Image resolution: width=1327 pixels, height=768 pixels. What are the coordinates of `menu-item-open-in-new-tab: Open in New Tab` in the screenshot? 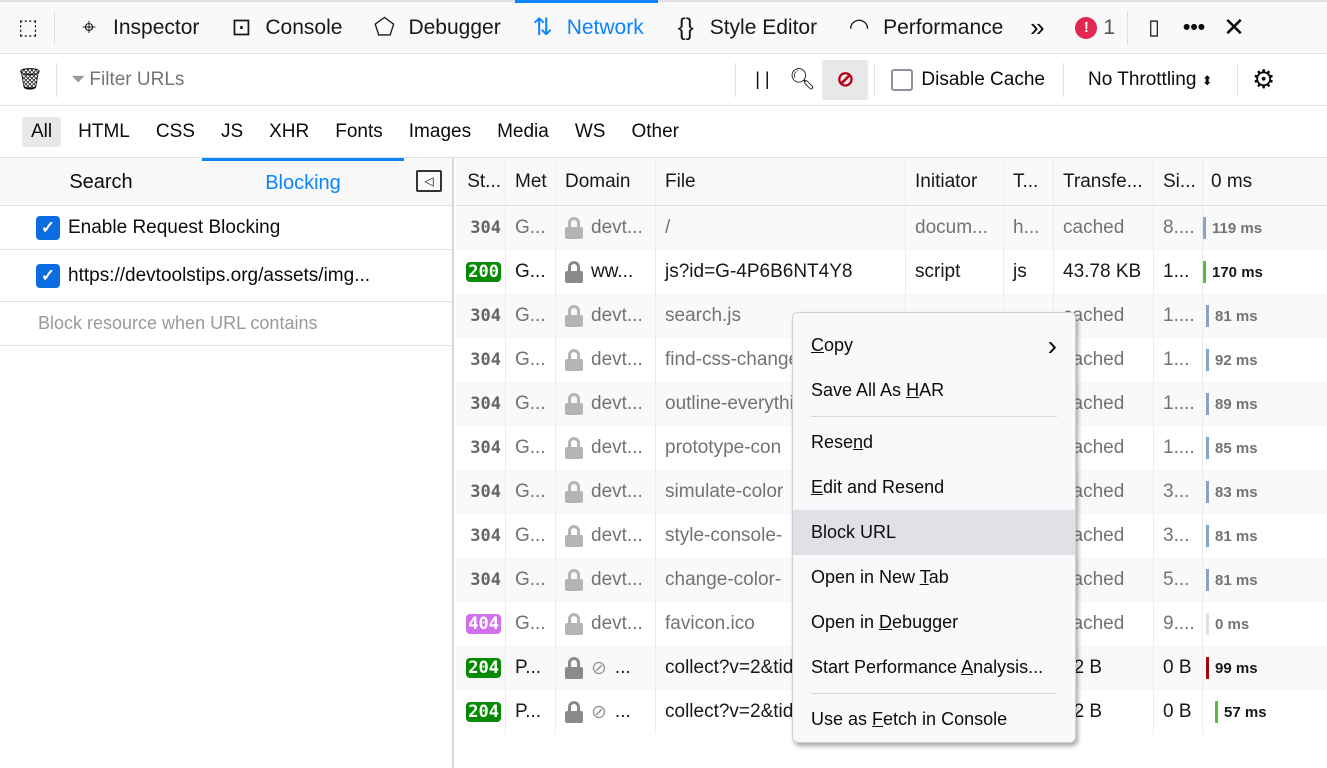 It's located at (934, 577).